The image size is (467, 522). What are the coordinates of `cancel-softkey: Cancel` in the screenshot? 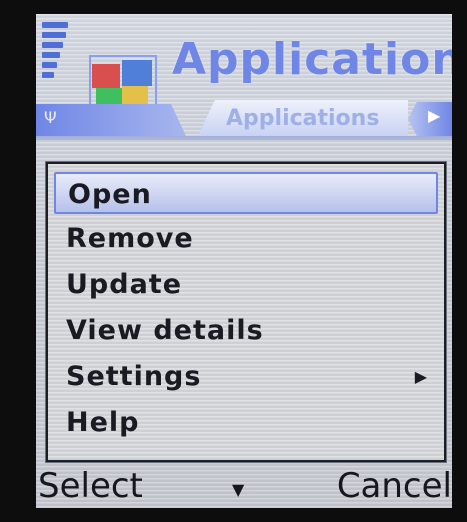 It's located at (394, 486).